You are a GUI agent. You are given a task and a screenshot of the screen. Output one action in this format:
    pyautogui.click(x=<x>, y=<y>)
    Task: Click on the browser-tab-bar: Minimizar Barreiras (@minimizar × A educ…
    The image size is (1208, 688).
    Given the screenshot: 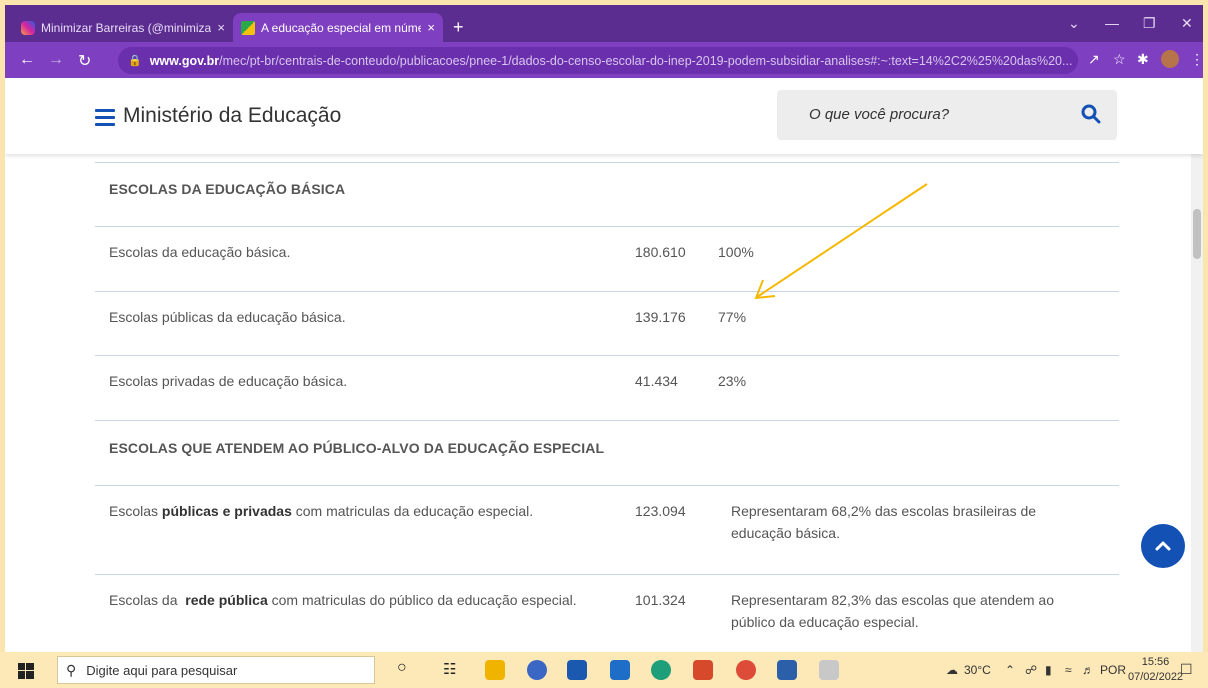 What is the action you would take?
    pyautogui.click(x=604, y=23)
    